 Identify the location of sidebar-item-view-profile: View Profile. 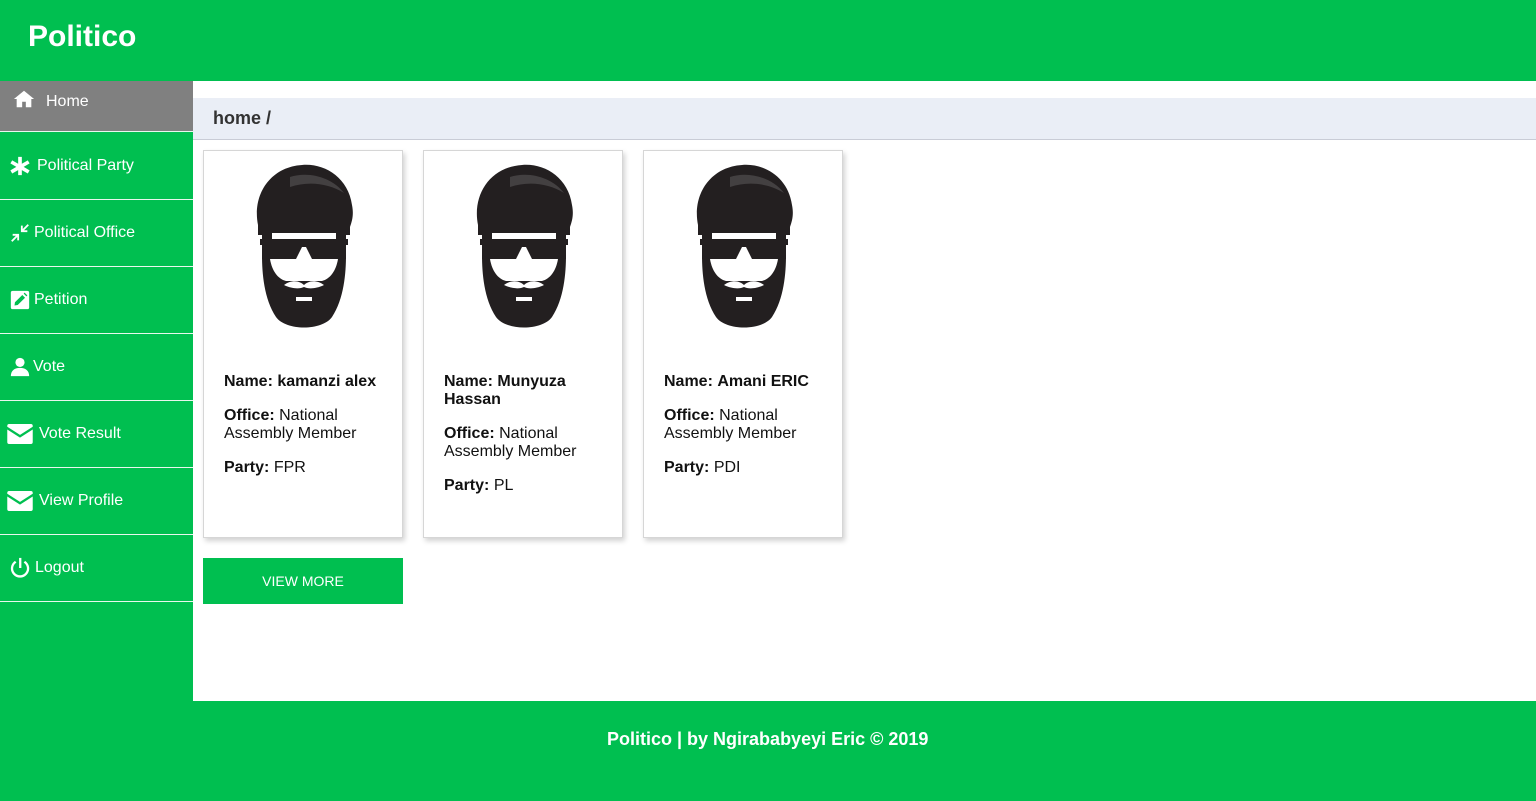
(96, 501).